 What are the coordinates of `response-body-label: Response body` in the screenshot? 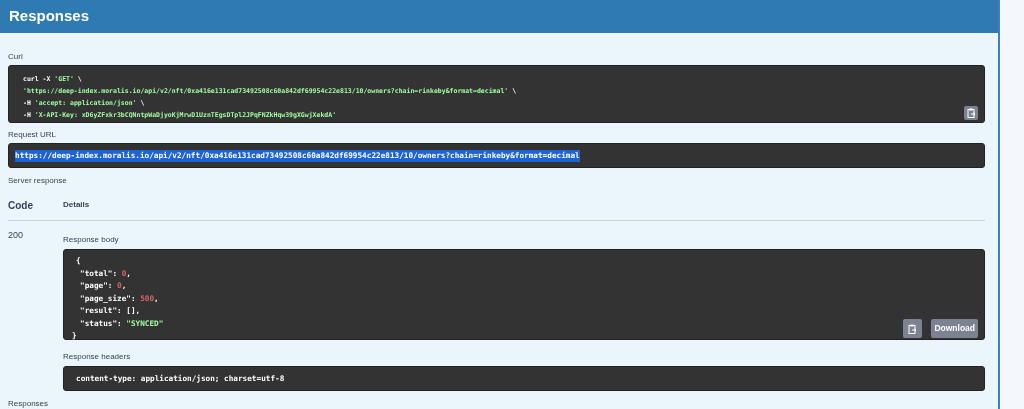 It's located at (91, 240).